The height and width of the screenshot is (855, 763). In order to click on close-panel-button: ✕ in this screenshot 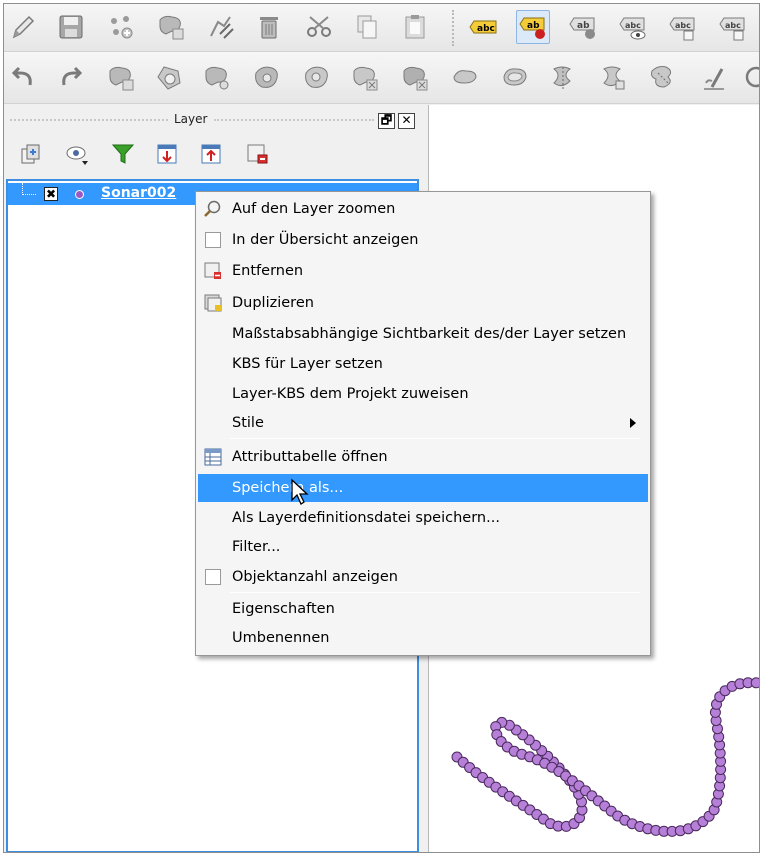, I will do `click(406, 121)`.